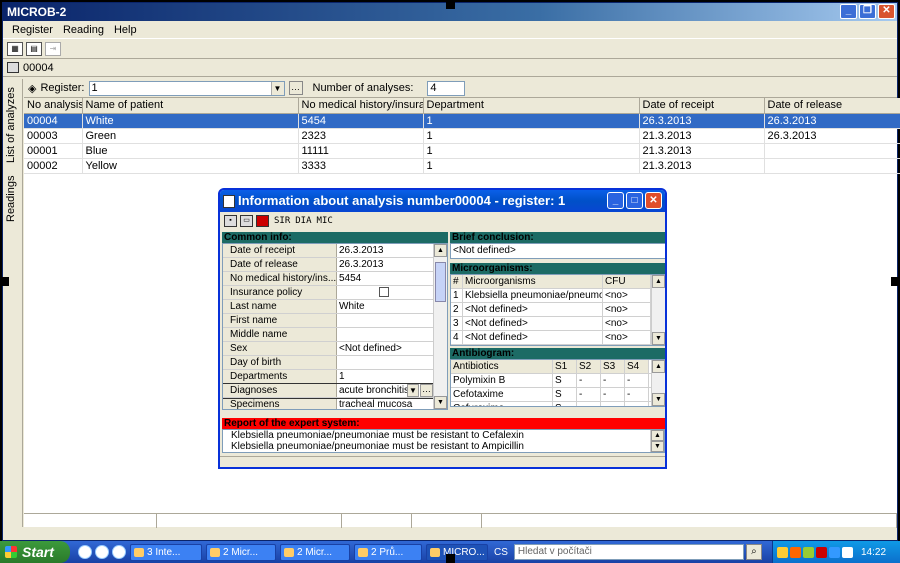 This screenshot has height=563, width=900. What do you see at coordinates (246, 221) in the screenshot?
I see `print-icon: ▭` at bounding box center [246, 221].